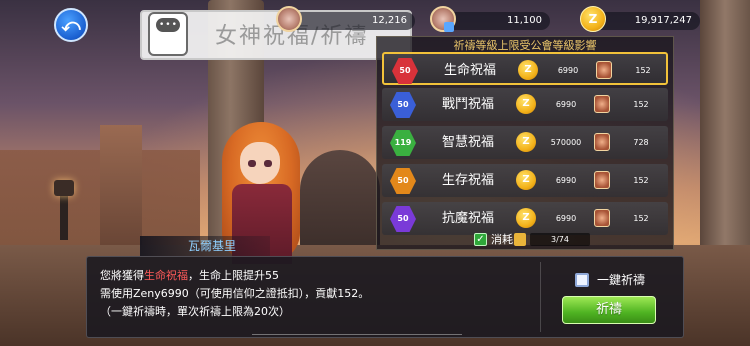  Describe the element at coordinates (645, 21) in the screenshot. I see `currency-zeny-value: 19,917,247` at that location.